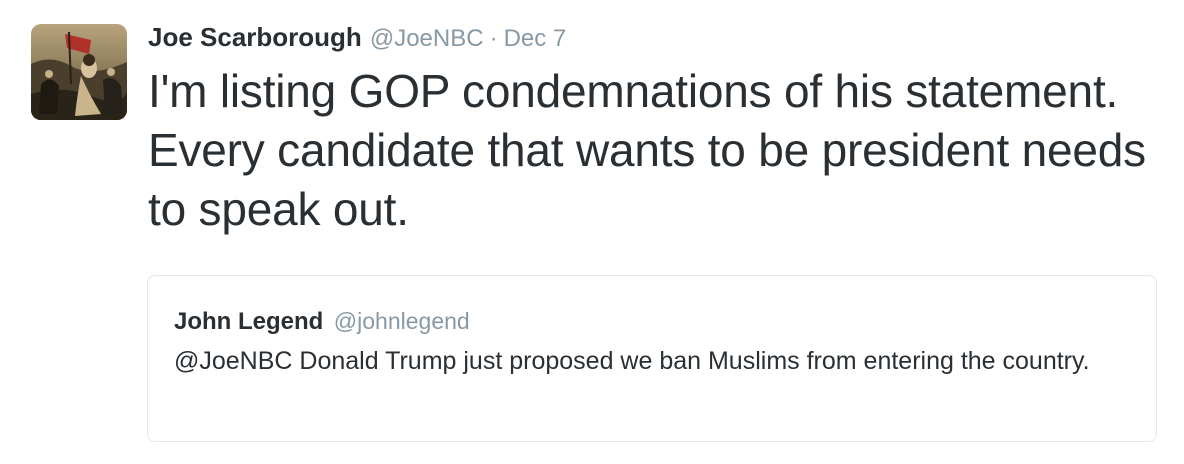  Describe the element at coordinates (255, 37) in the screenshot. I see `author-name: Joe Scarborough` at that location.